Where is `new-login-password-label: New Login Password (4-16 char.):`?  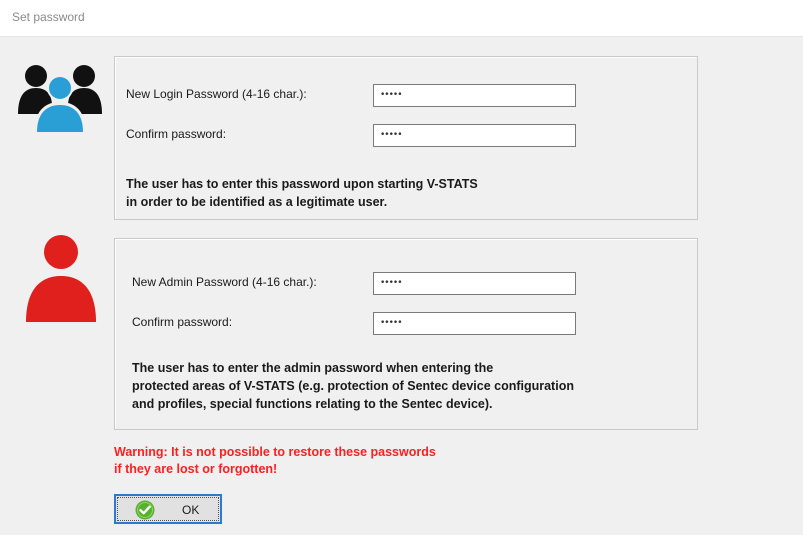
new-login-password-label: New Login Password (4-16 char.): is located at coordinates (216, 94).